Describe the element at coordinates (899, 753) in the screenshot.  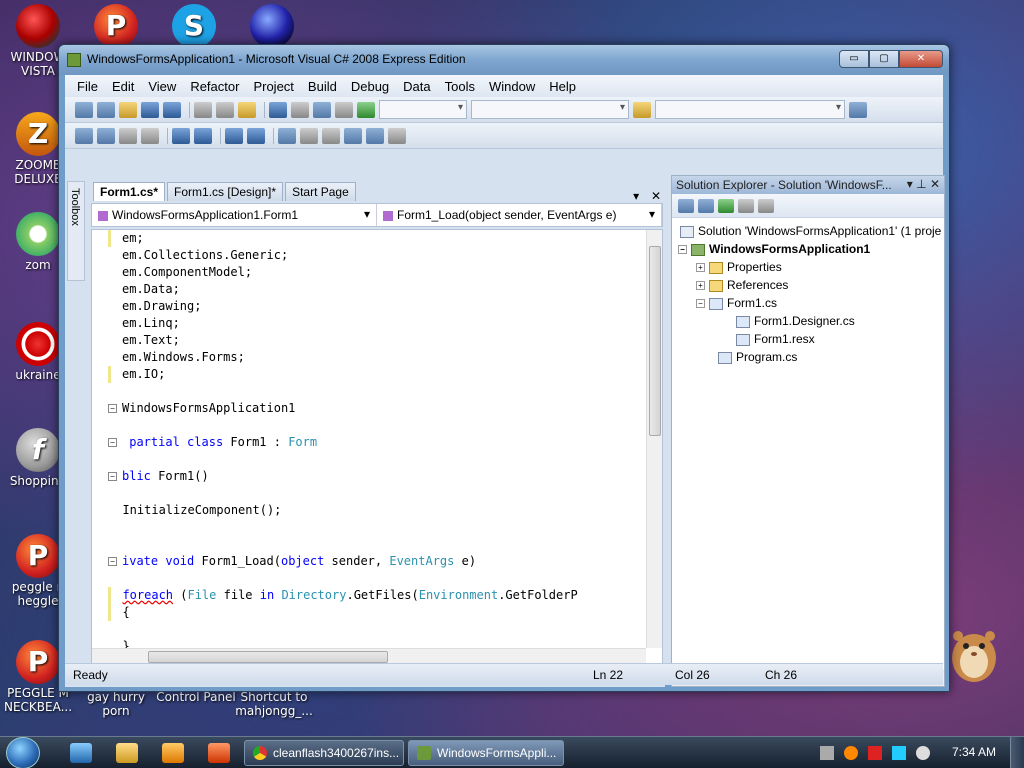
I see `tray-network-icon` at that location.